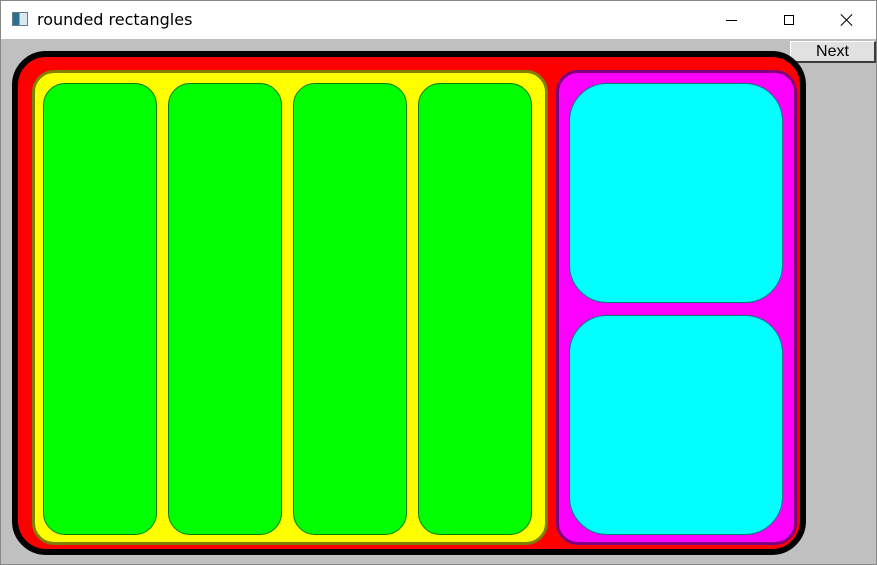 The height and width of the screenshot is (565, 877). I want to click on minimize-button, so click(731, 20).